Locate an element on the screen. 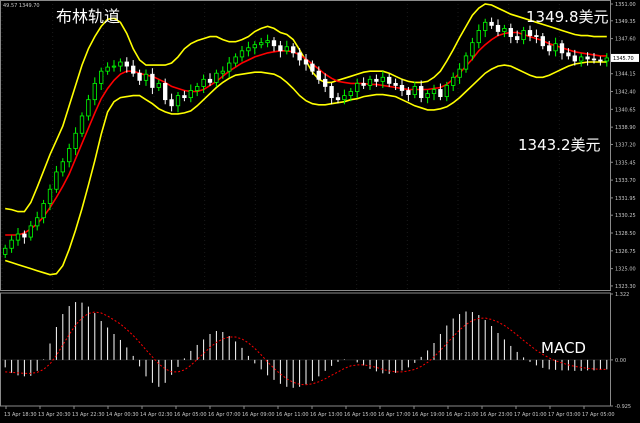  price-tick-label: 1335.45 is located at coordinates (625, 163).